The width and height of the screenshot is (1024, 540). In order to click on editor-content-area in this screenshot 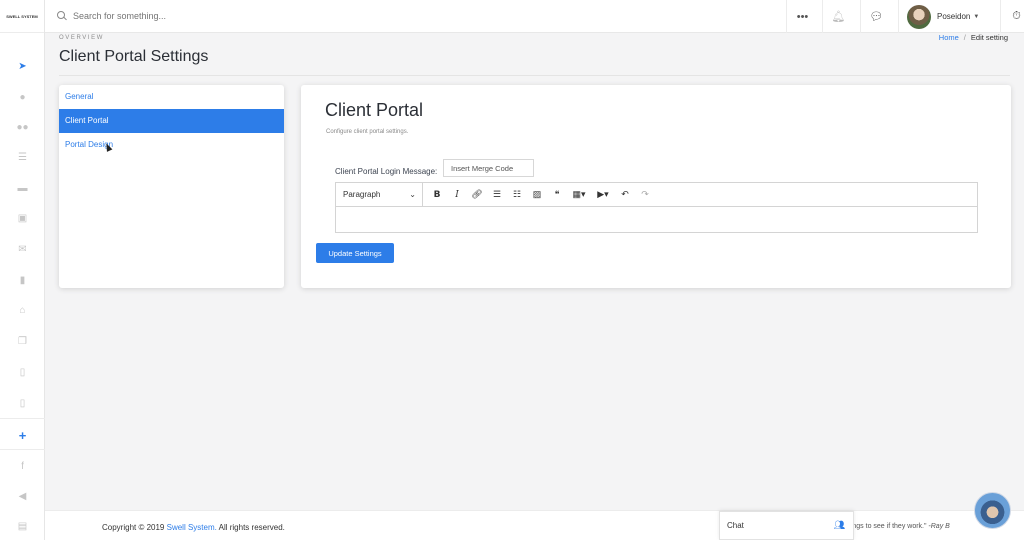, I will do `click(656, 220)`.